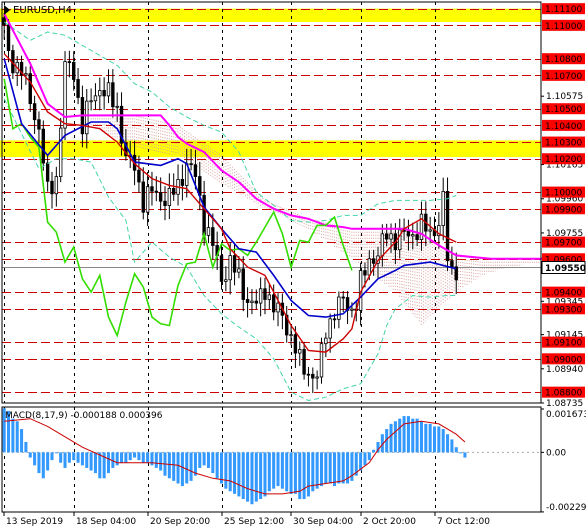 The image size is (586, 532). What do you see at coordinates (563, 360) in the screenshot?
I see `level-price-tag-text: 1.09000` at bounding box center [563, 360].